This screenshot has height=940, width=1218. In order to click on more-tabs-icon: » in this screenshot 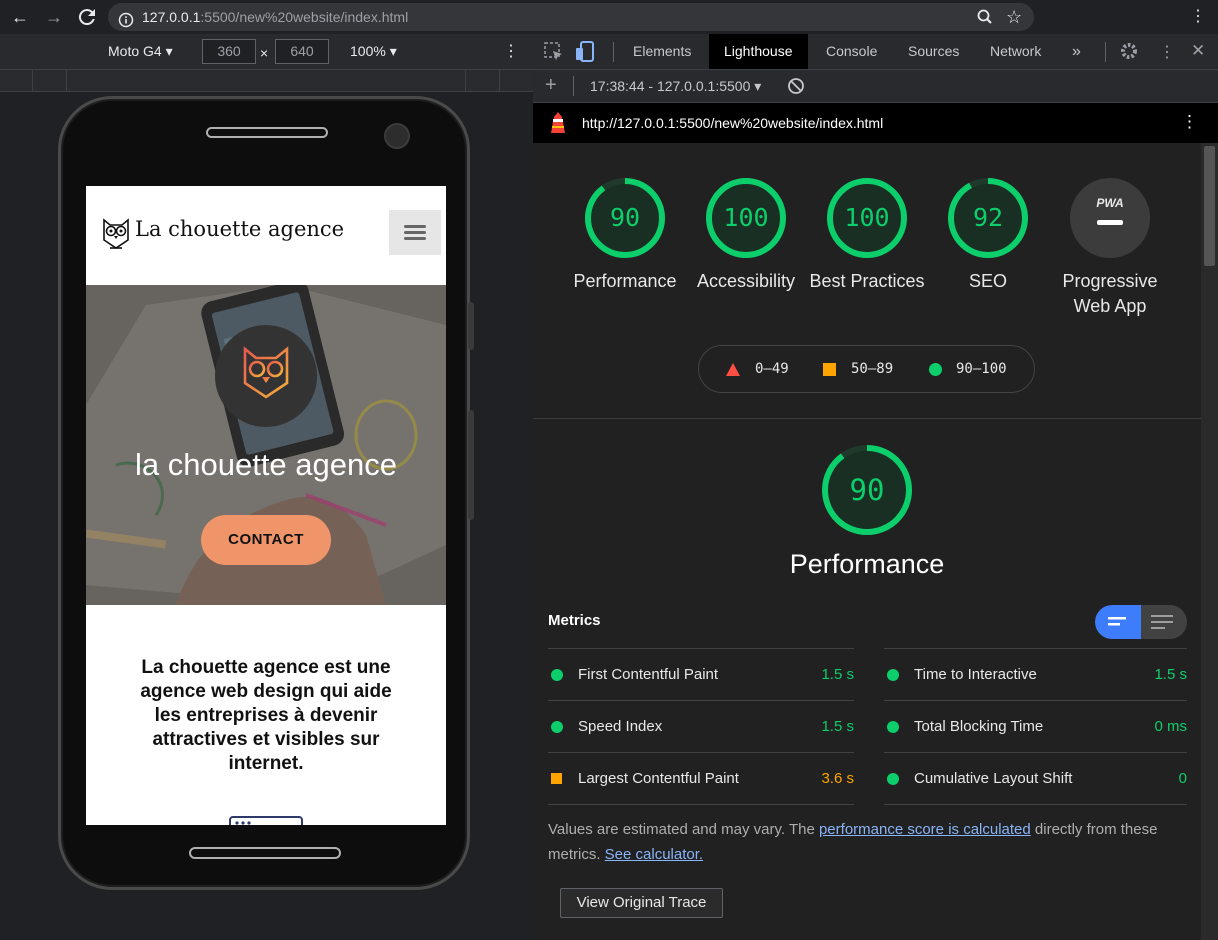, I will do `click(1076, 51)`.